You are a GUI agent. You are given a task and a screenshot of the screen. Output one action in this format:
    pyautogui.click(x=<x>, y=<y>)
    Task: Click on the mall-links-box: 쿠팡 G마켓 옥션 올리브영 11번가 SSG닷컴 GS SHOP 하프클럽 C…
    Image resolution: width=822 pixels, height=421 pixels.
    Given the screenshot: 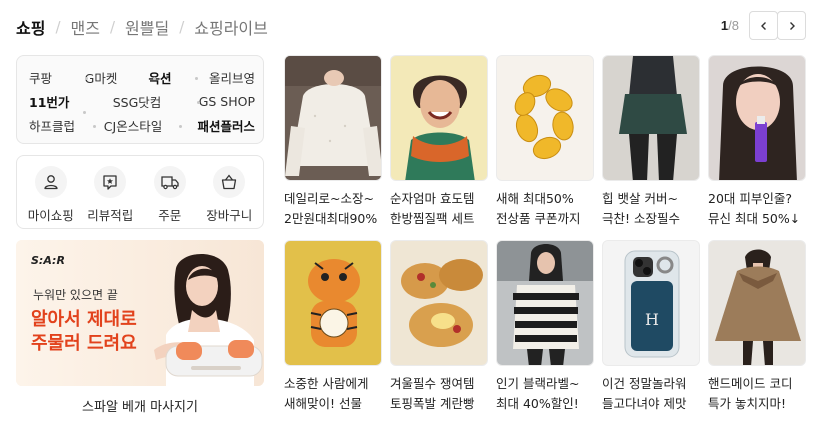 What is the action you would take?
    pyautogui.click(x=140, y=99)
    